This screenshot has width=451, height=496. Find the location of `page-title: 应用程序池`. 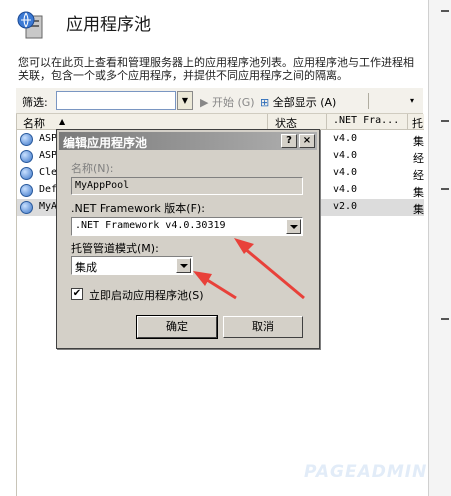

page-title: 应用程序池 is located at coordinates (108, 25).